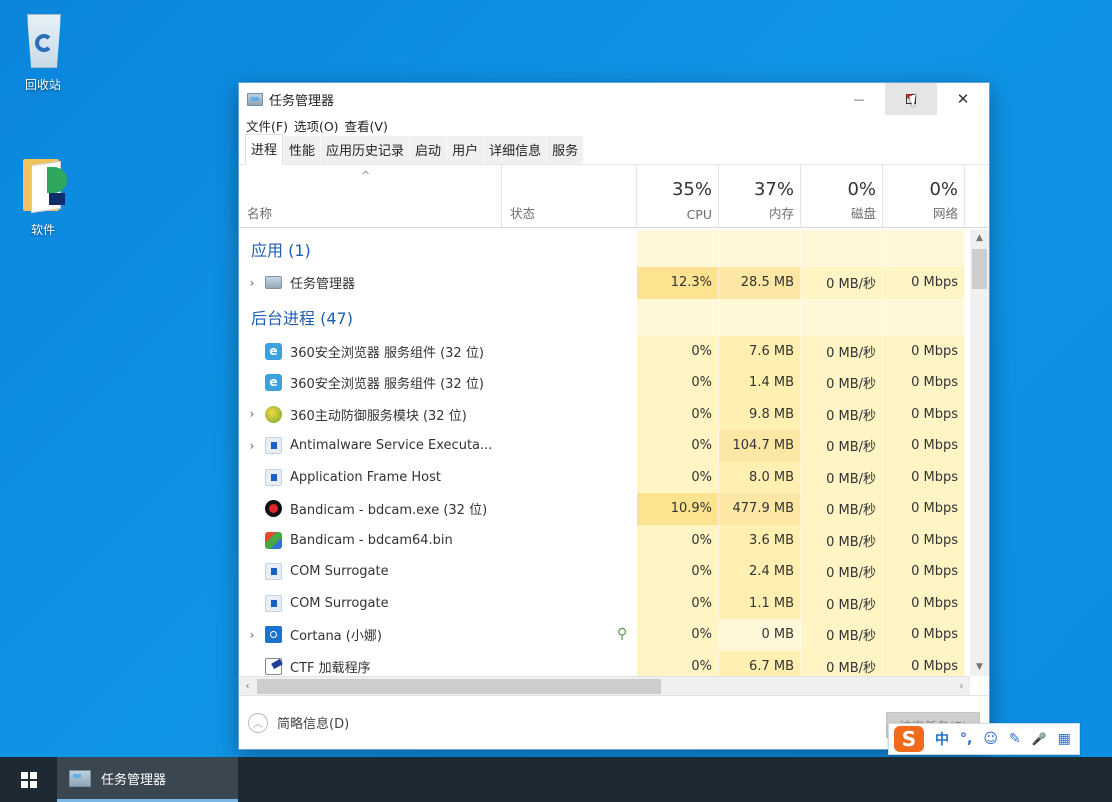 The image size is (1112, 802). What do you see at coordinates (966, 739) in the screenshot?
I see `punctuation-icon: °,` at bounding box center [966, 739].